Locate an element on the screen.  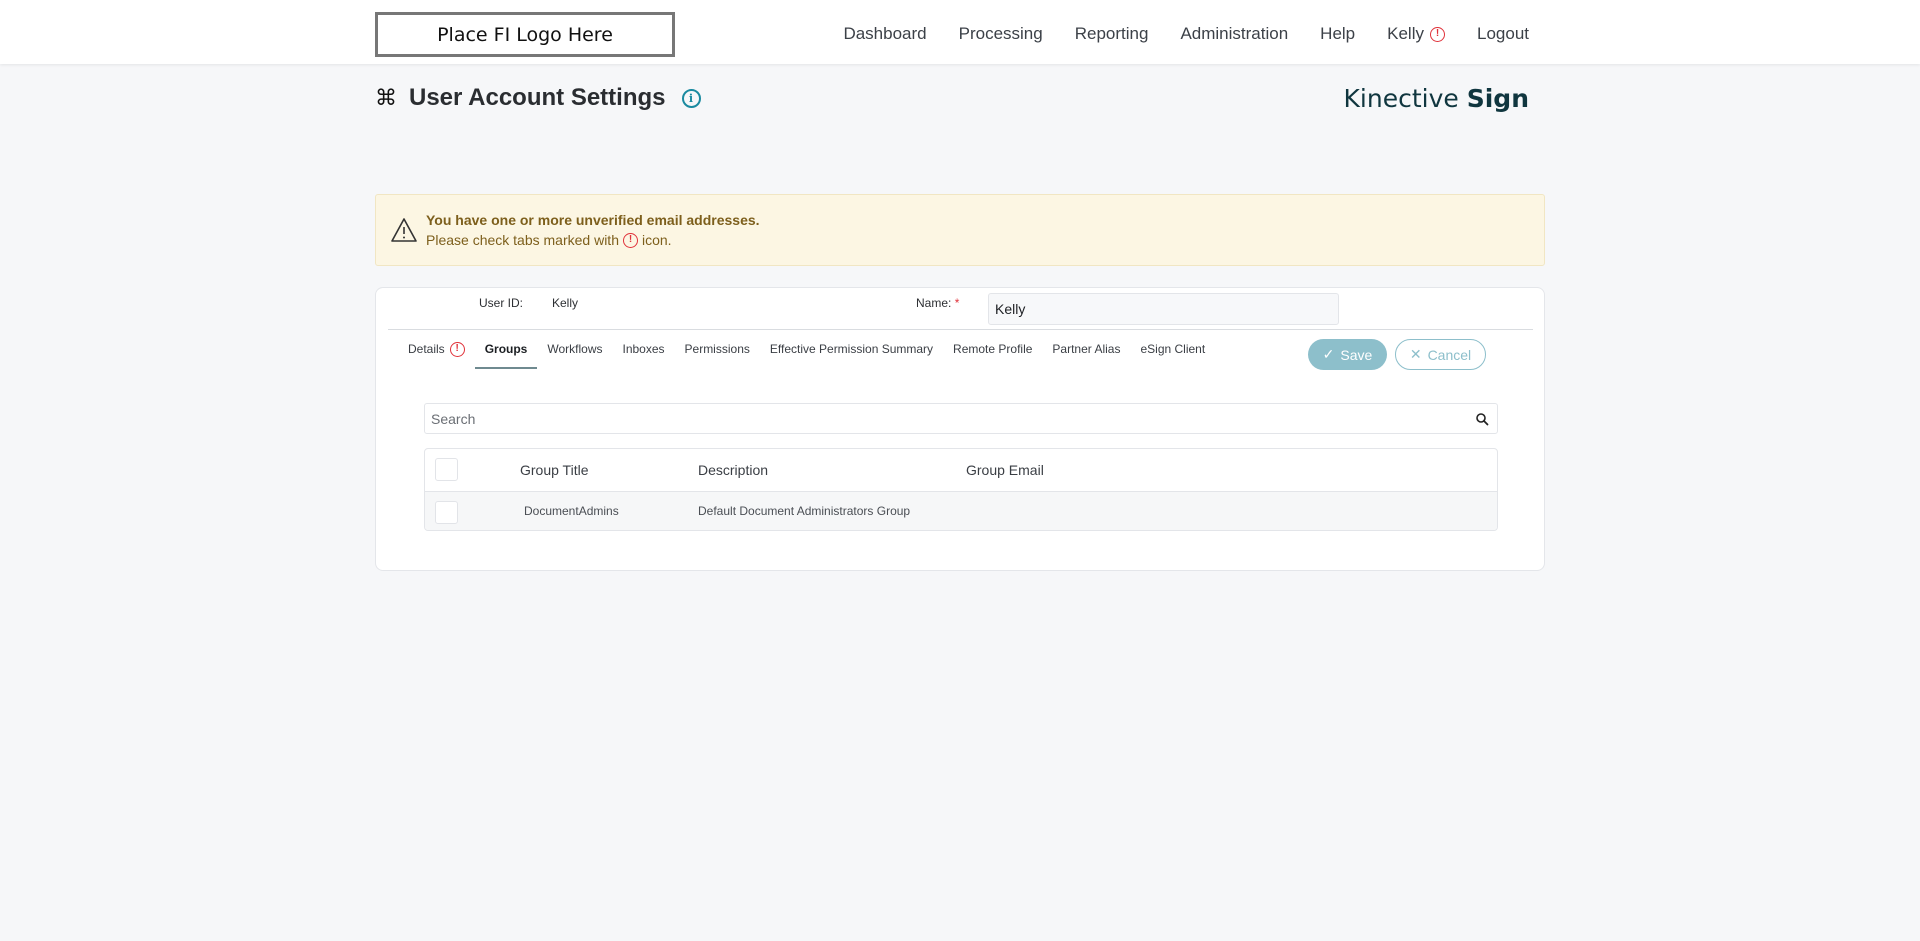
tab-label: Remote Profile is located at coordinates (993, 349).